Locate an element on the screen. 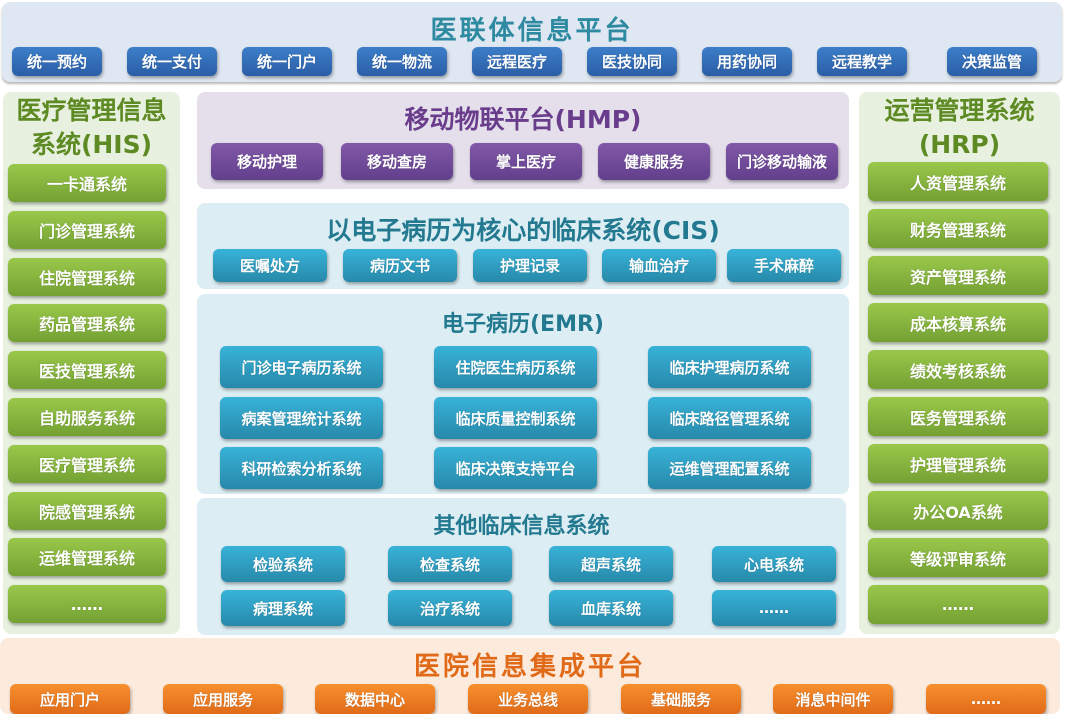  his-title-line1: 医疗管理信息 is located at coordinates (91, 110).